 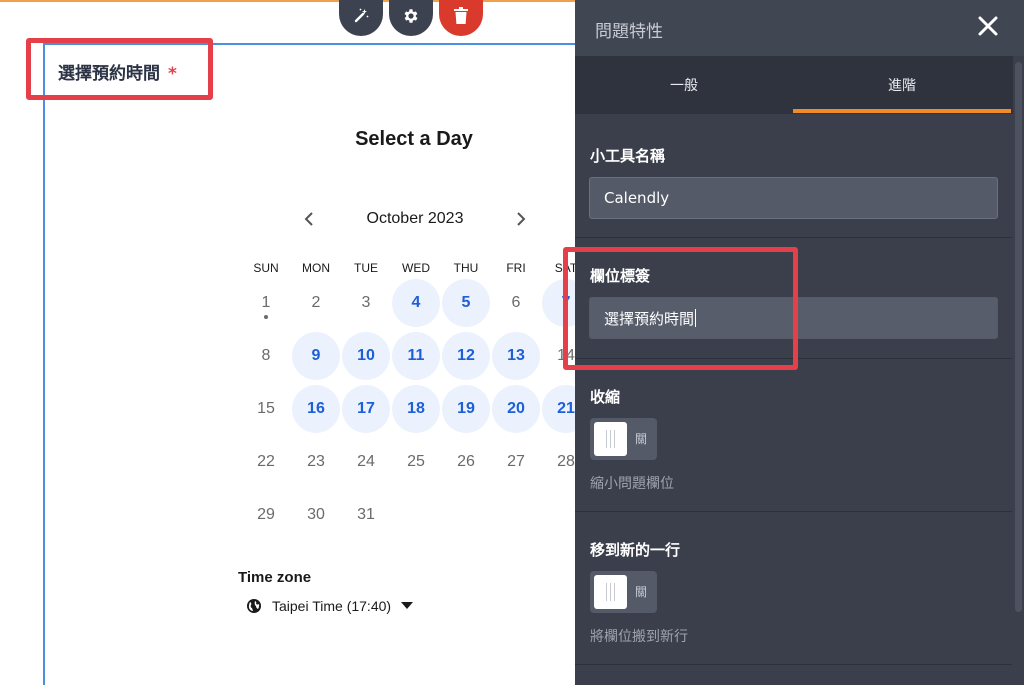 I want to click on delete-button, so click(x=461, y=18).